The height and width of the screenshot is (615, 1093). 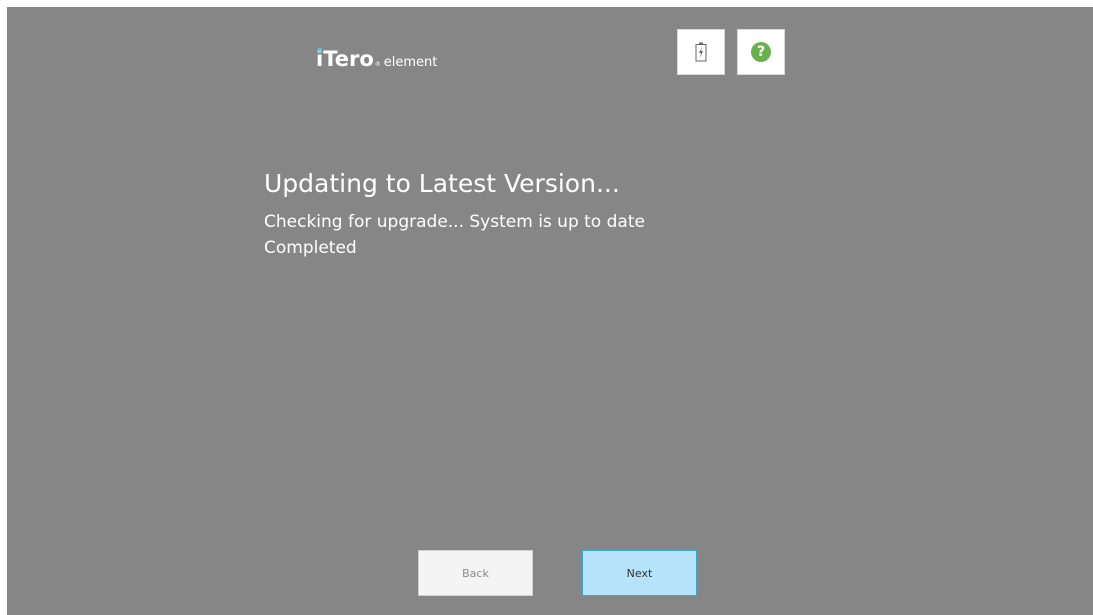 I want to click on battery-button, so click(x=701, y=52).